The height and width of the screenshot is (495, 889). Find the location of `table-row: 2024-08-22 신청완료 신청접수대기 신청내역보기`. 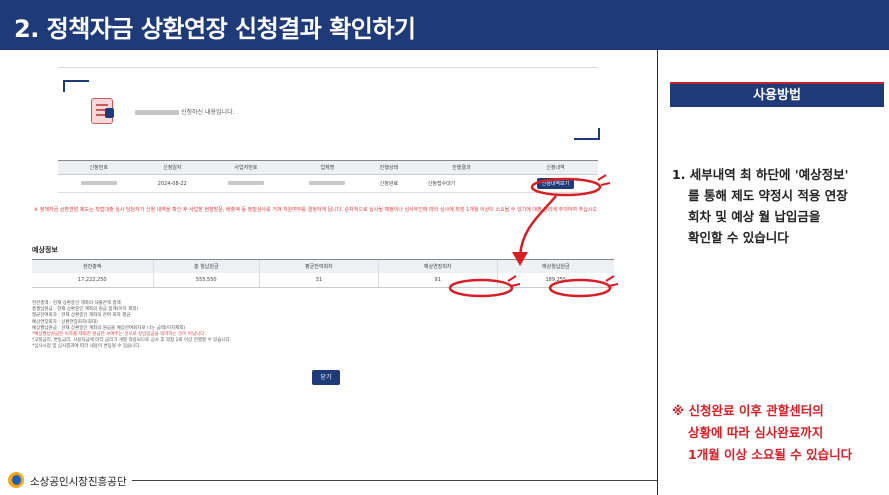

table-row: 2024-08-22 신청완료 신청접수대기 신청내역보기 is located at coordinates (328, 183).